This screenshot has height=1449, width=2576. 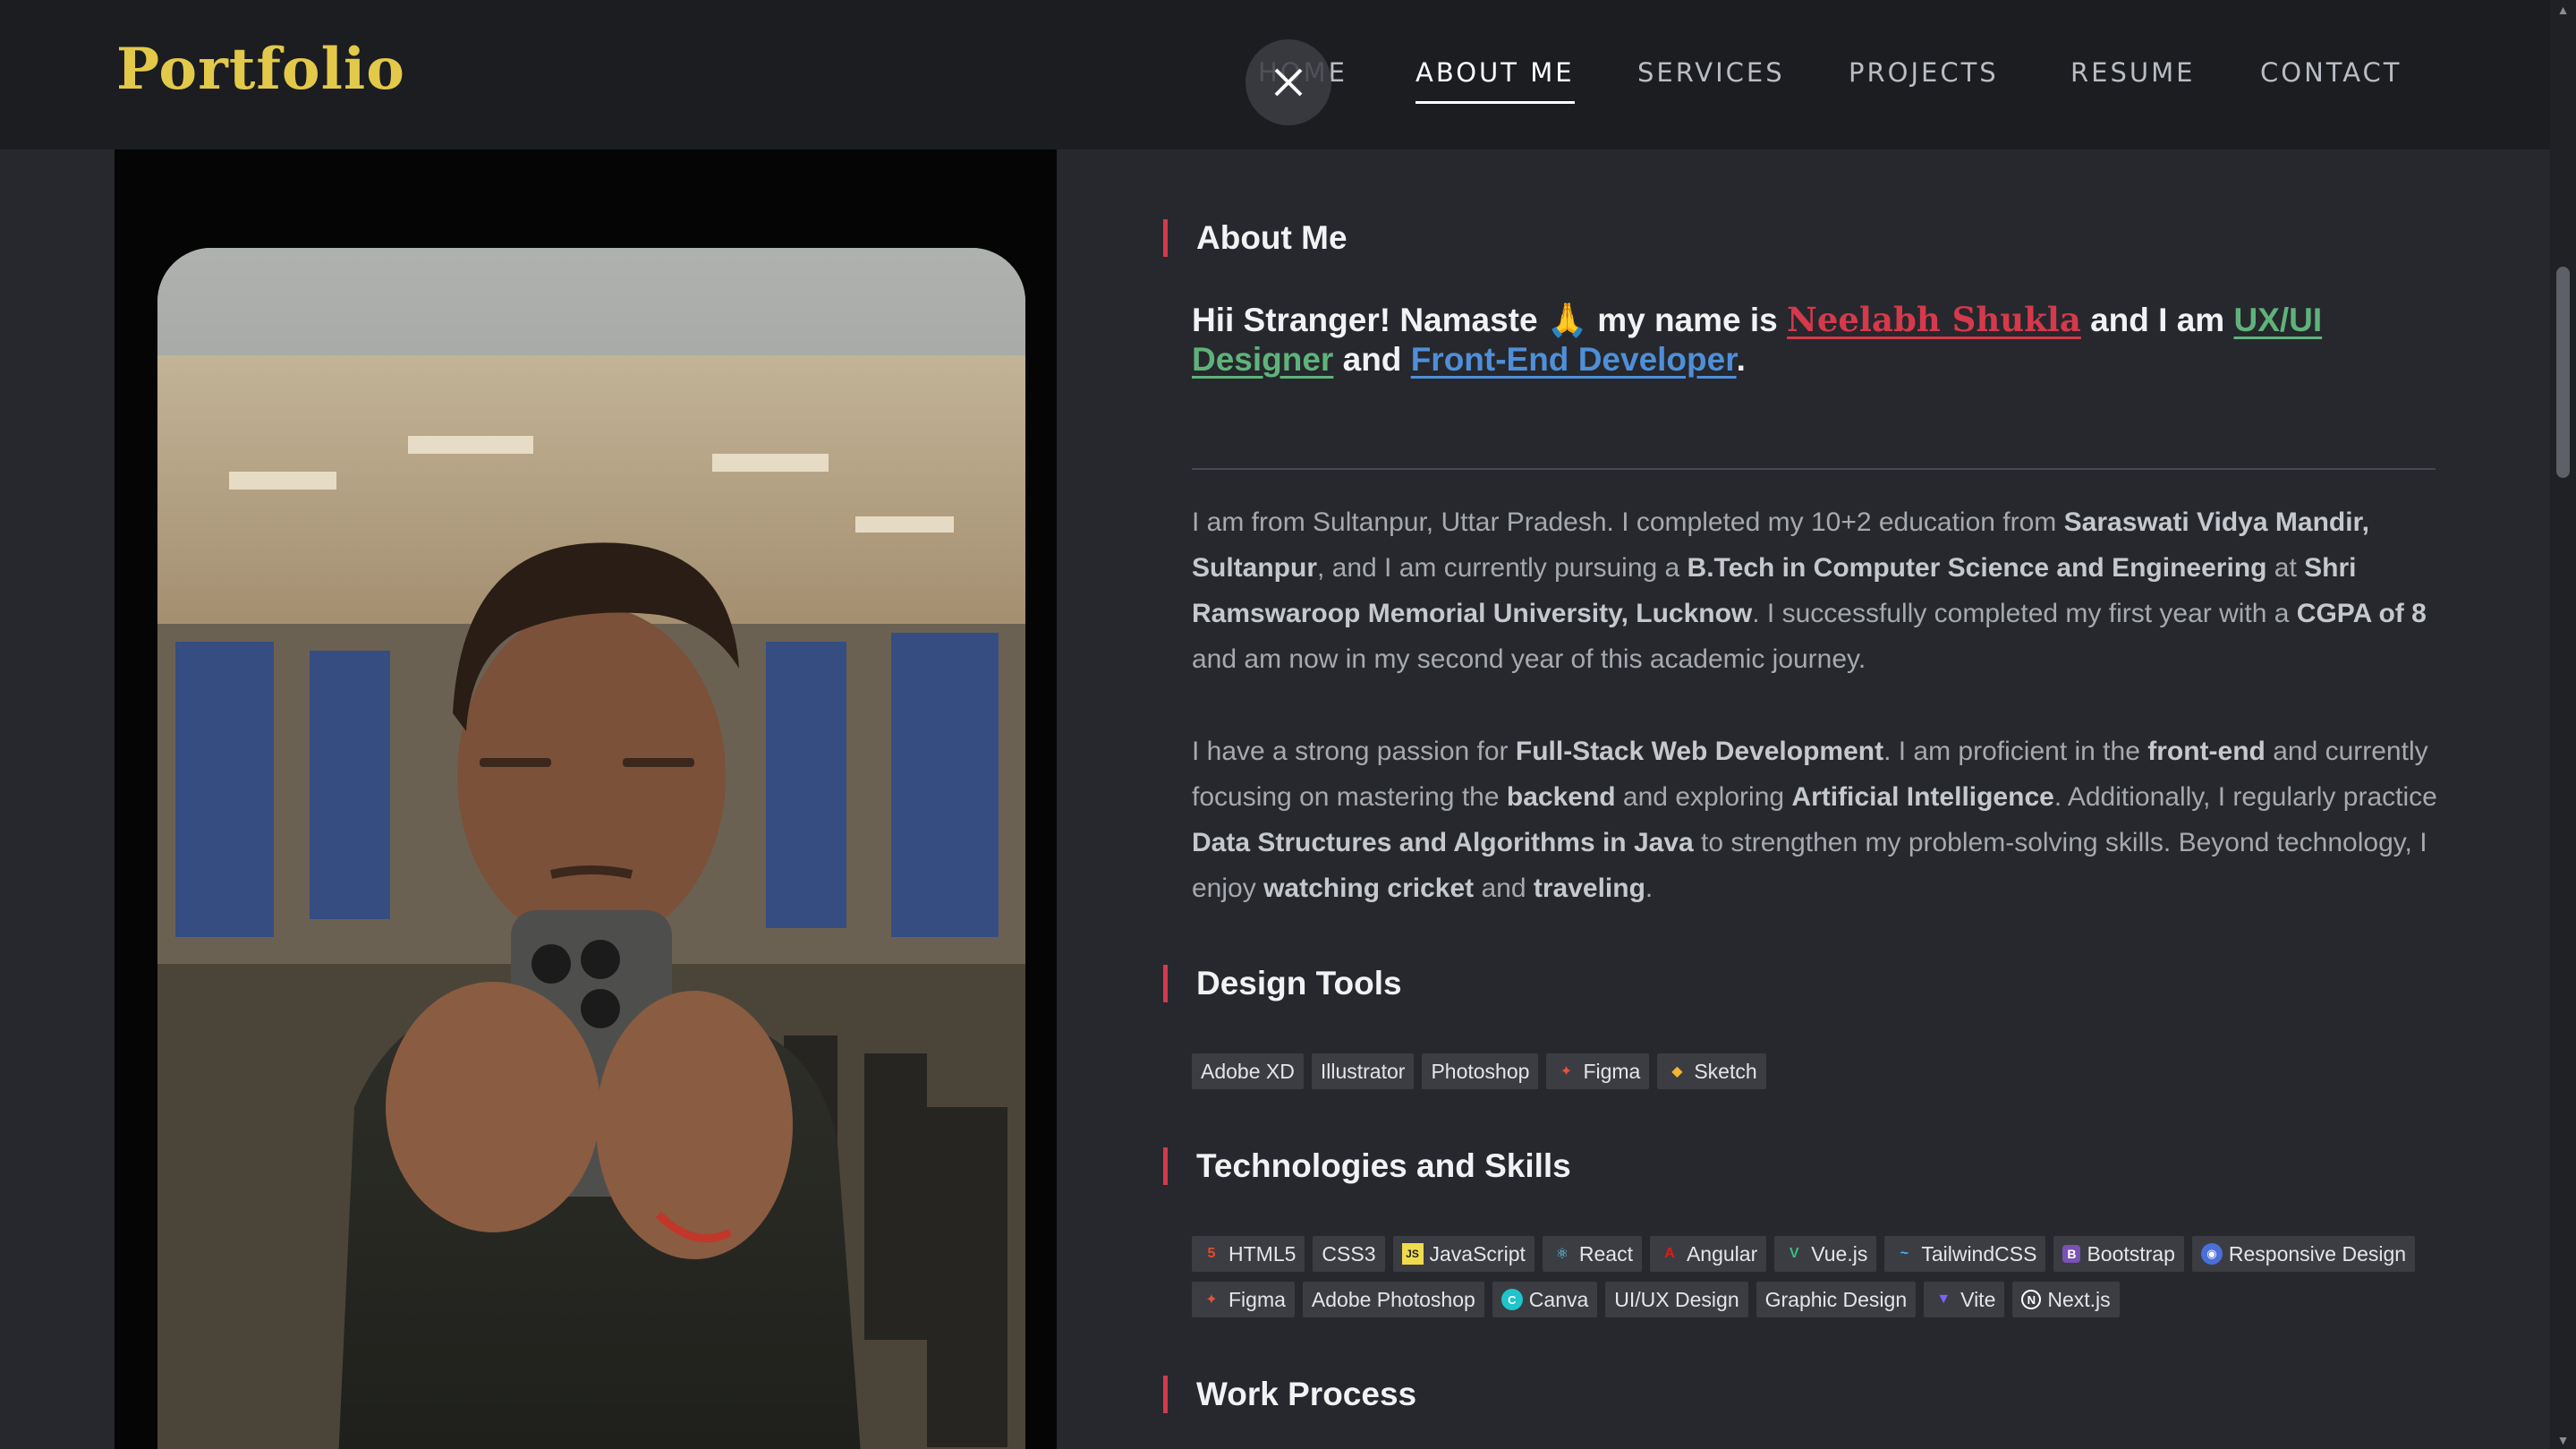 What do you see at coordinates (2211, 1254) in the screenshot?
I see `responsive-icon: ◉` at bounding box center [2211, 1254].